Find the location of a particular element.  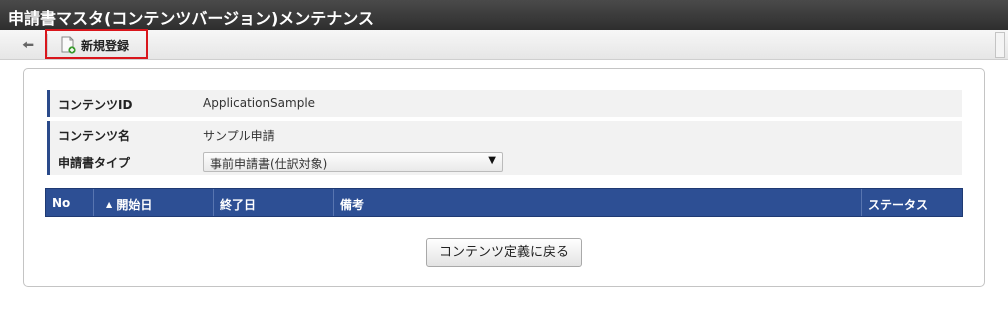

back-to-content-button: コンテンツ定義に戻る is located at coordinates (504, 252).